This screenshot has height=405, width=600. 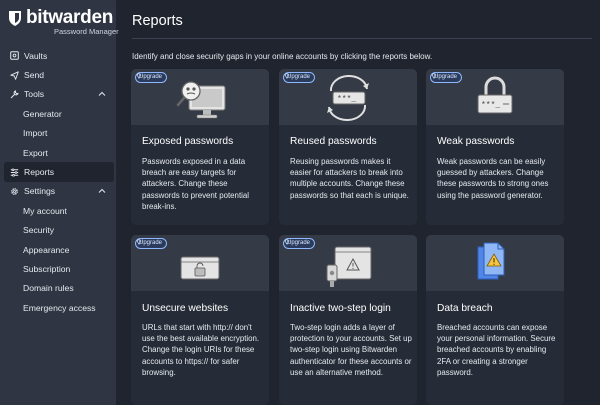 What do you see at coordinates (42, 113) in the screenshot?
I see `sidebar-item-label: Generator` at bounding box center [42, 113].